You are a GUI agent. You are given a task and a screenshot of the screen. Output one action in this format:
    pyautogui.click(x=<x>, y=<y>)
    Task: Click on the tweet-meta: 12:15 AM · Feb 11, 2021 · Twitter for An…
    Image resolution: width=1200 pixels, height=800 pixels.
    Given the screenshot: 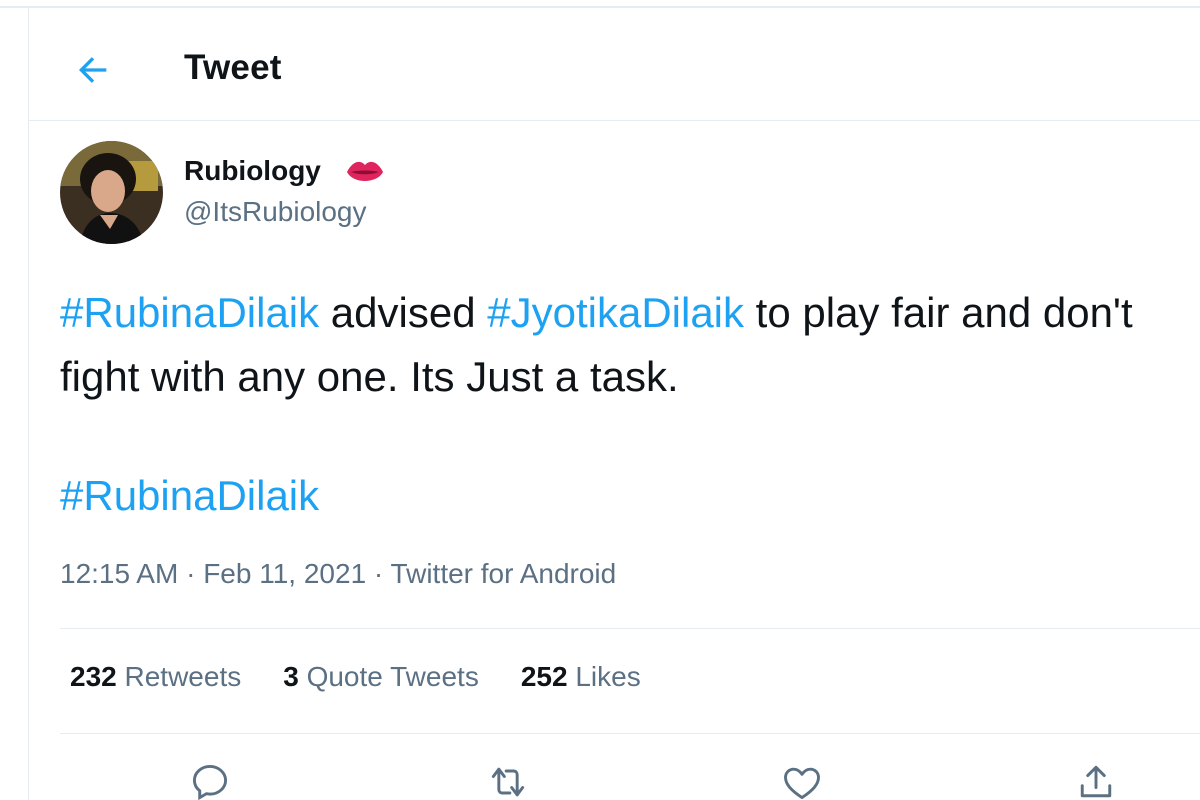 What is the action you would take?
    pyautogui.click(x=338, y=574)
    